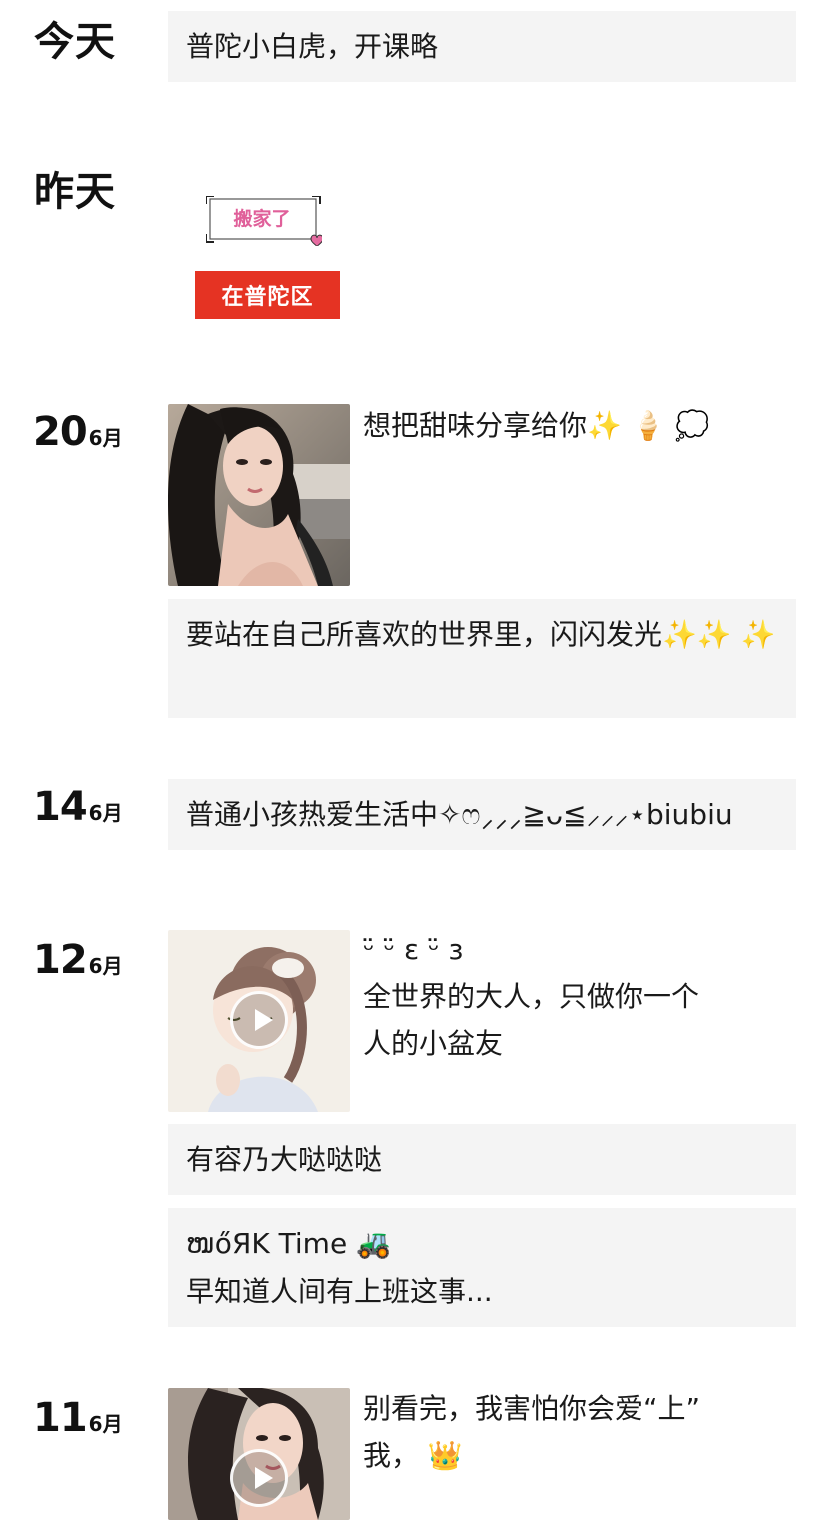  I want to click on post-text-line-1: ໜőЯK Time, so click(267, 1243).